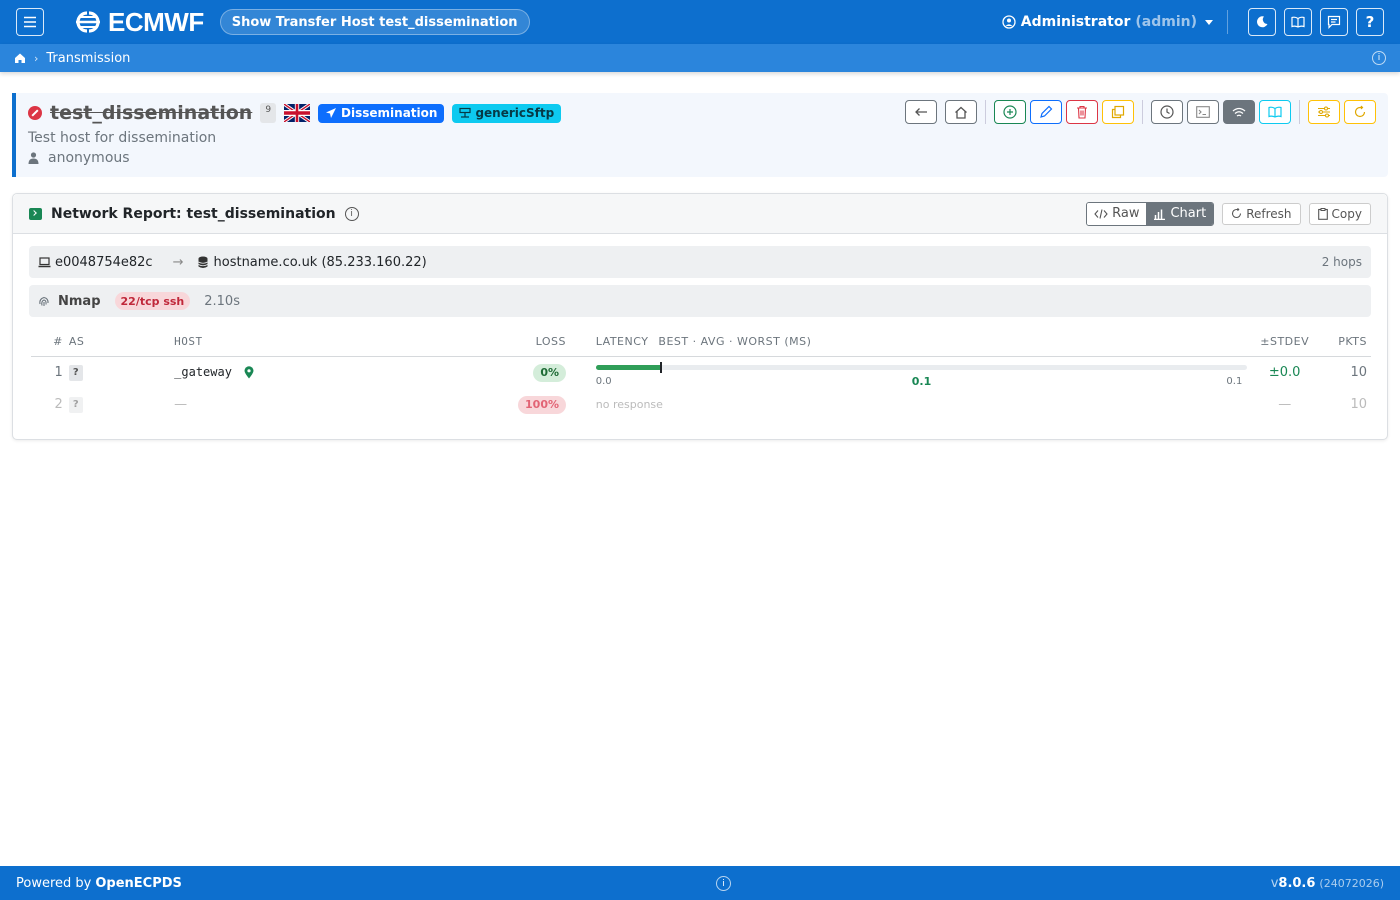  I want to click on col-latency-label: LATENCY, so click(622, 341).